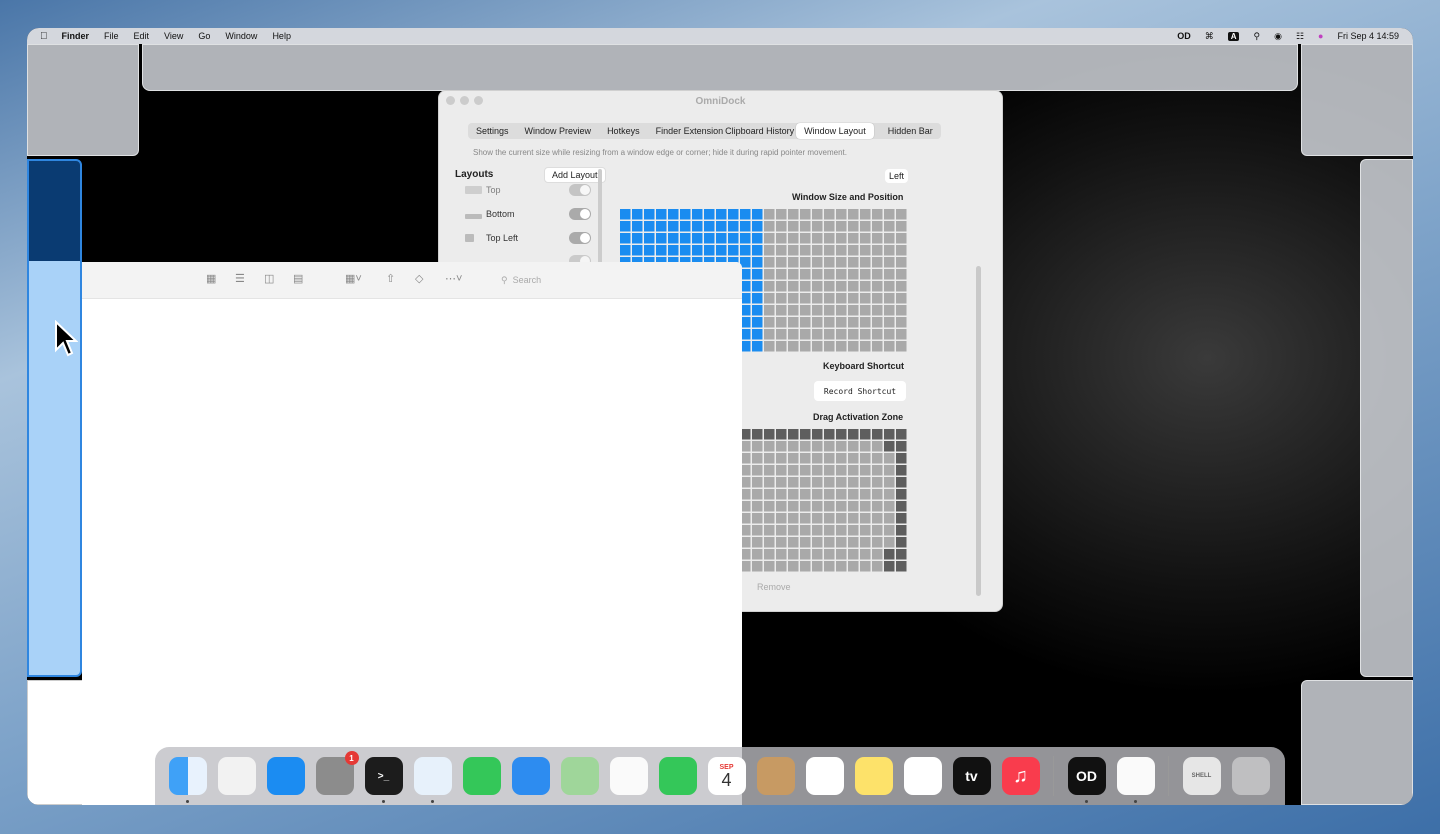 Image resolution: width=1440 pixels, height=834 pixels. I want to click on list-view-icon: ☰, so click(240, 278).